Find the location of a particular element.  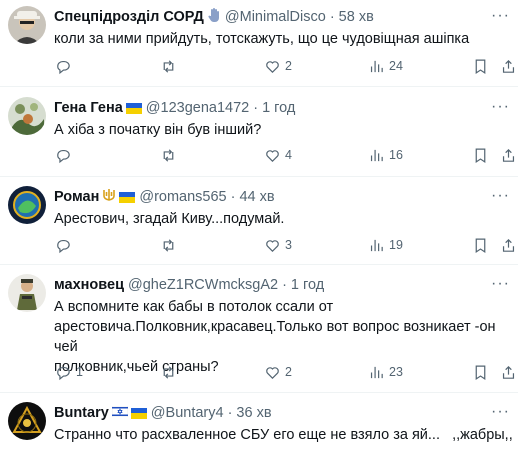

views-button: 16 is located at coordinates (385, 155).